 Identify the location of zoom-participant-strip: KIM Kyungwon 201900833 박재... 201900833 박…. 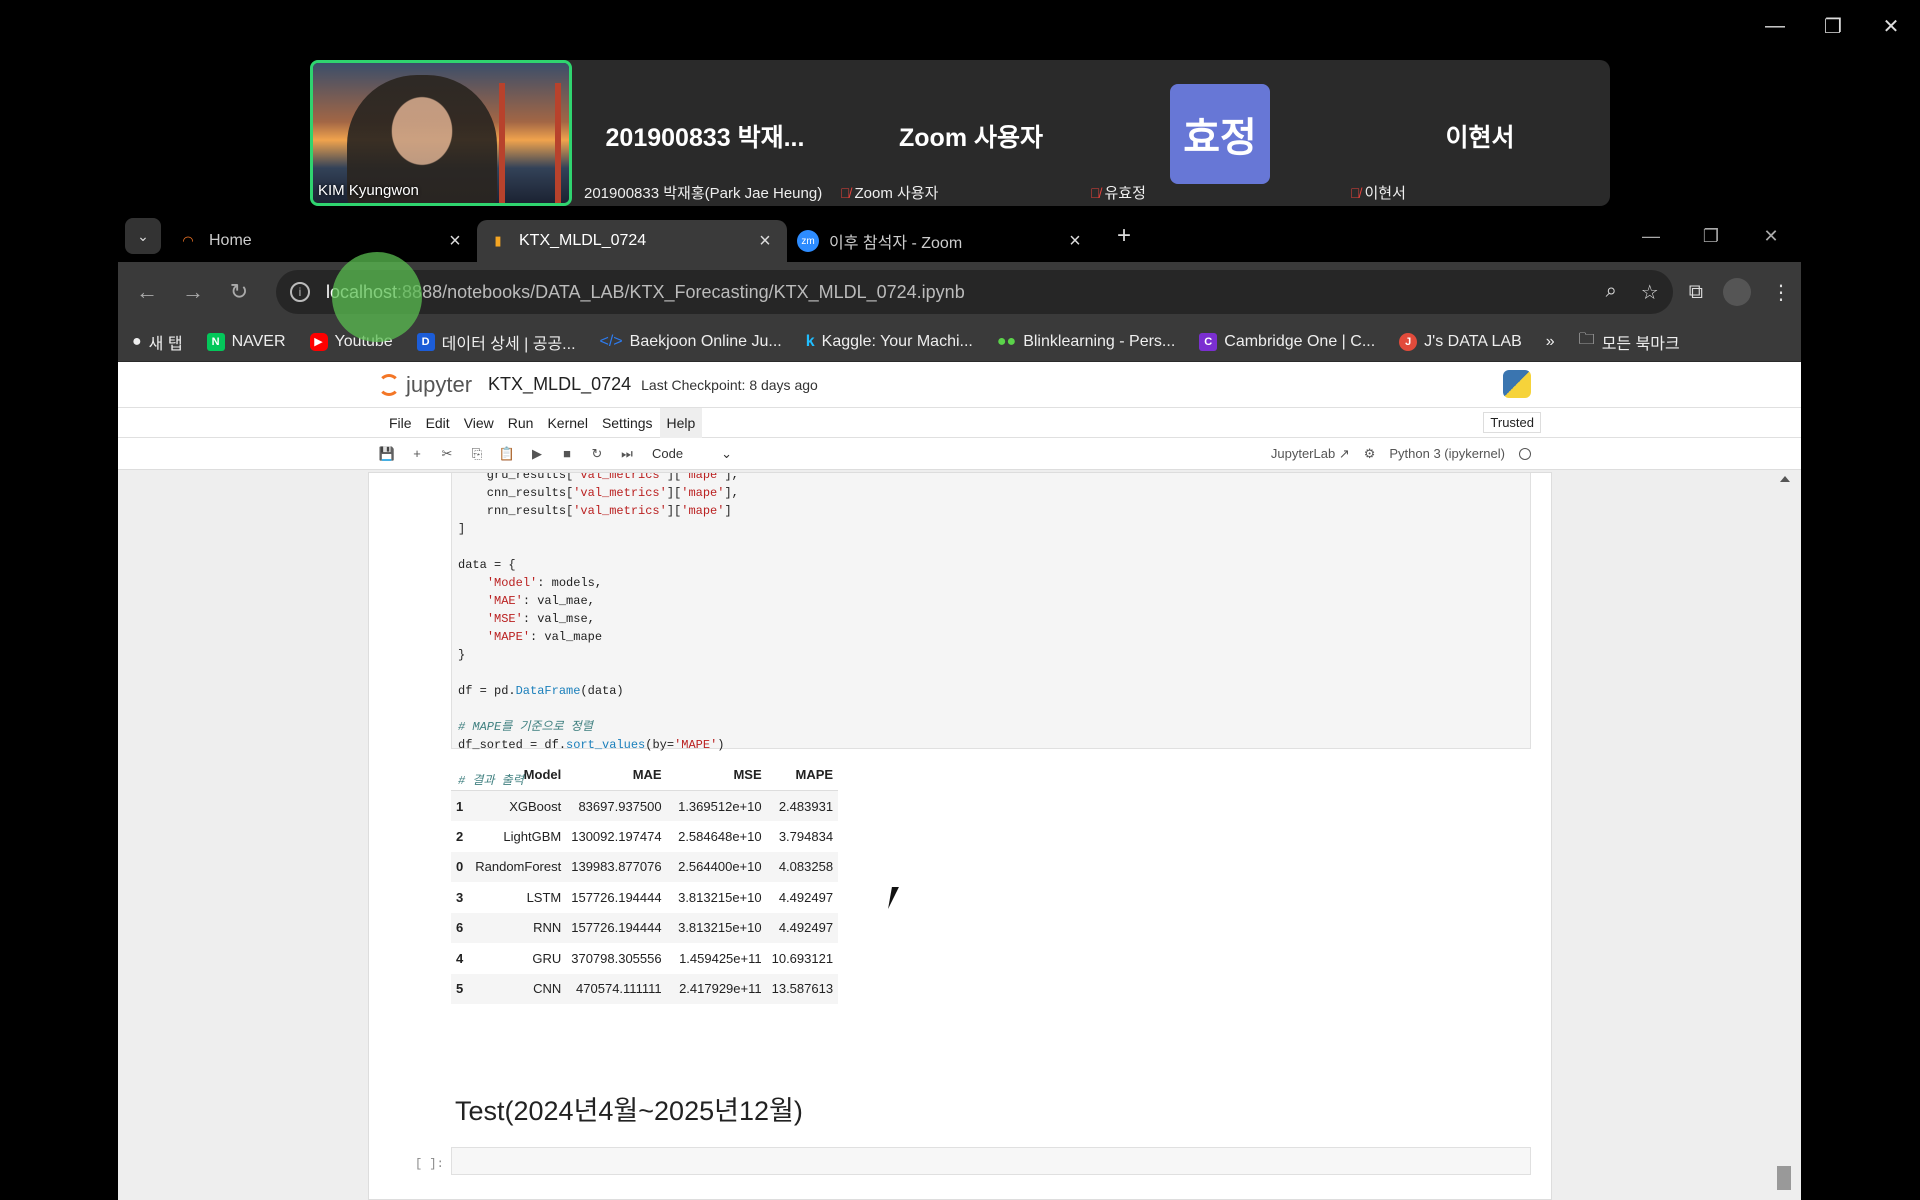
(960, 133).